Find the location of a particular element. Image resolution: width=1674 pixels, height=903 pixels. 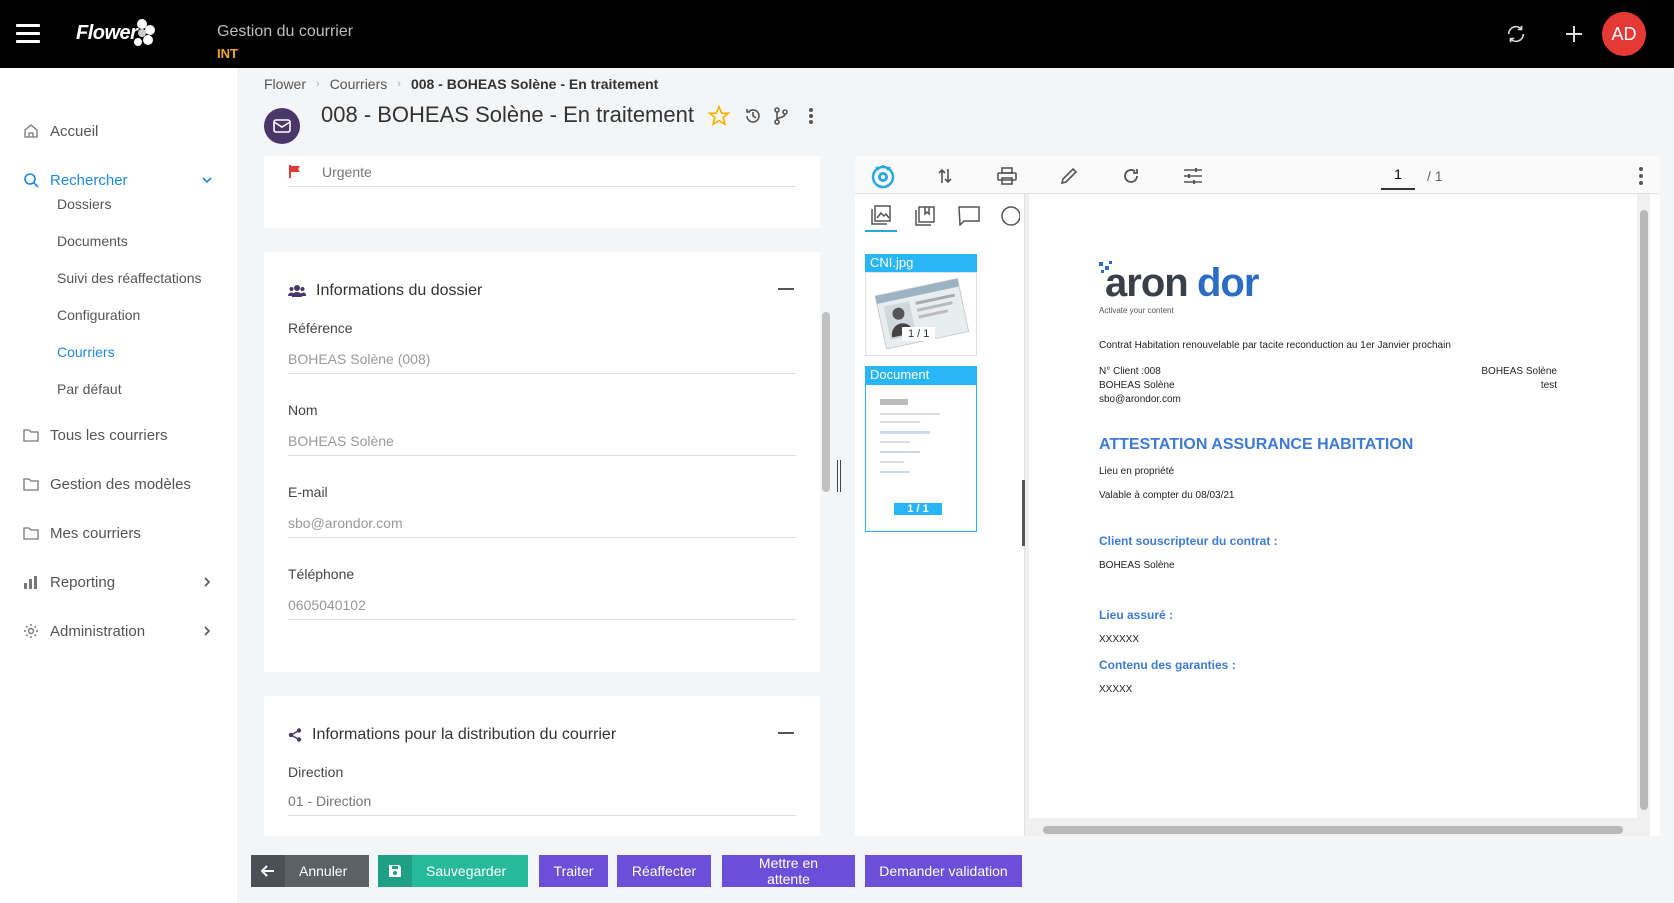

arrow-left-icon is located at coordinates (268, 871).